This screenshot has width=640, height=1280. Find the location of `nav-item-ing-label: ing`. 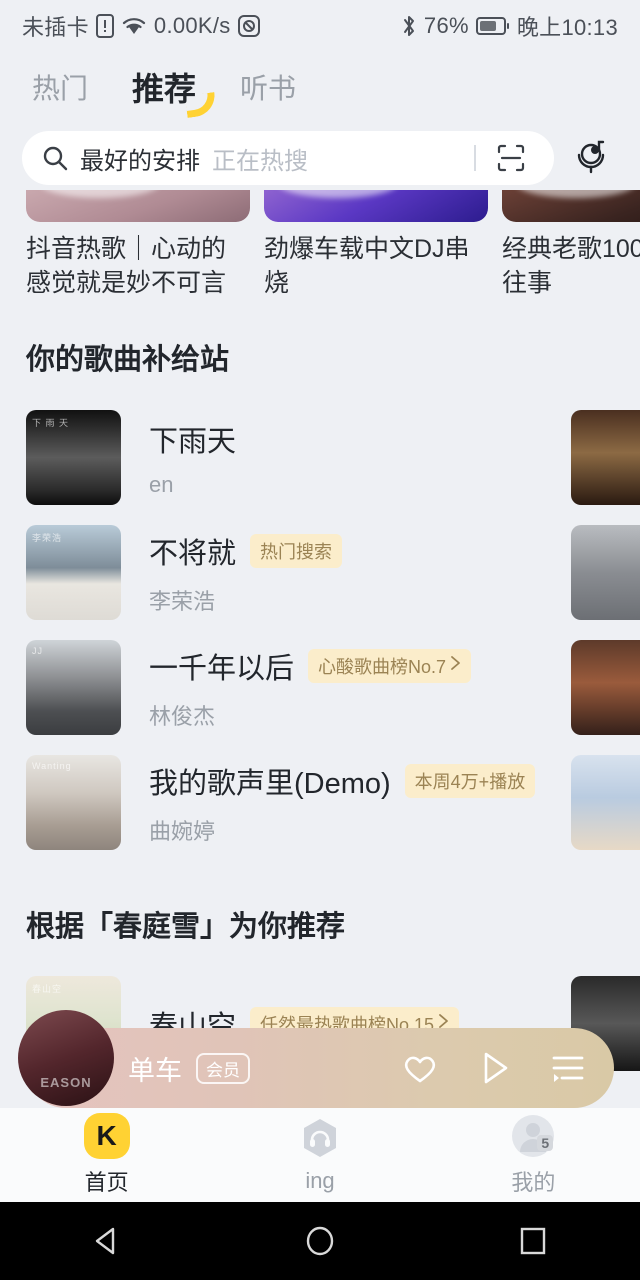

nav-item-ing-label: ing is located at coordinates (320, 1180).